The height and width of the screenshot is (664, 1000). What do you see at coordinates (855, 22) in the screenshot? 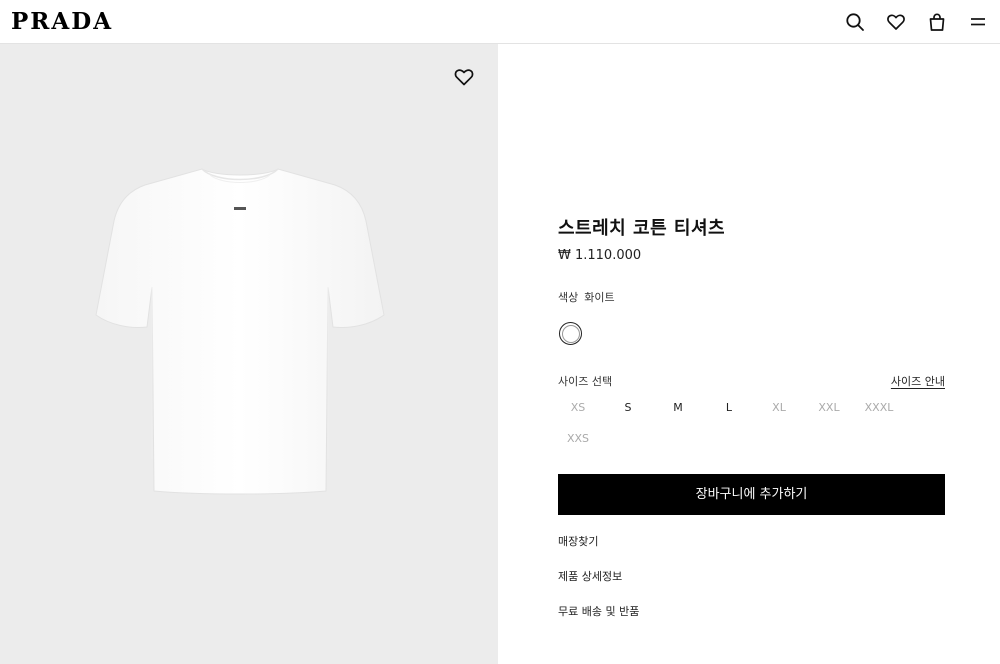
I see `search-icon` at bounding box center [855, 22].